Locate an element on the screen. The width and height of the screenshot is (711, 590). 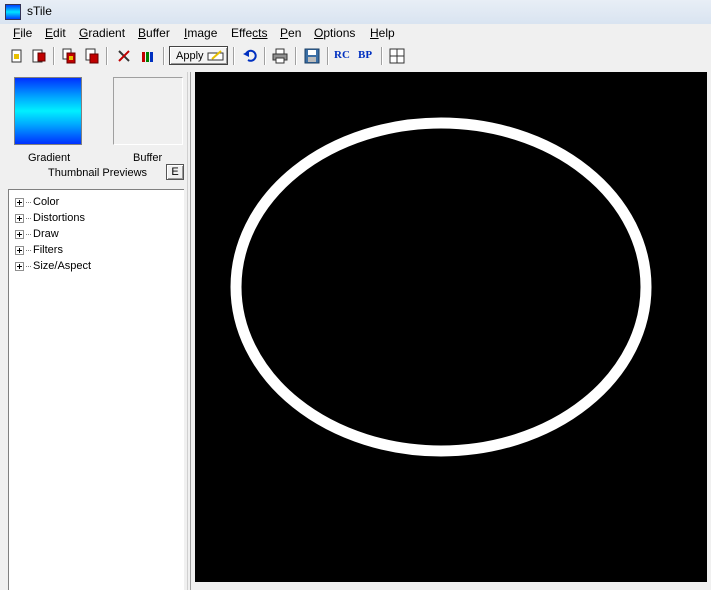
tree-item-label: Distortions is located at coordinates (59, 218).